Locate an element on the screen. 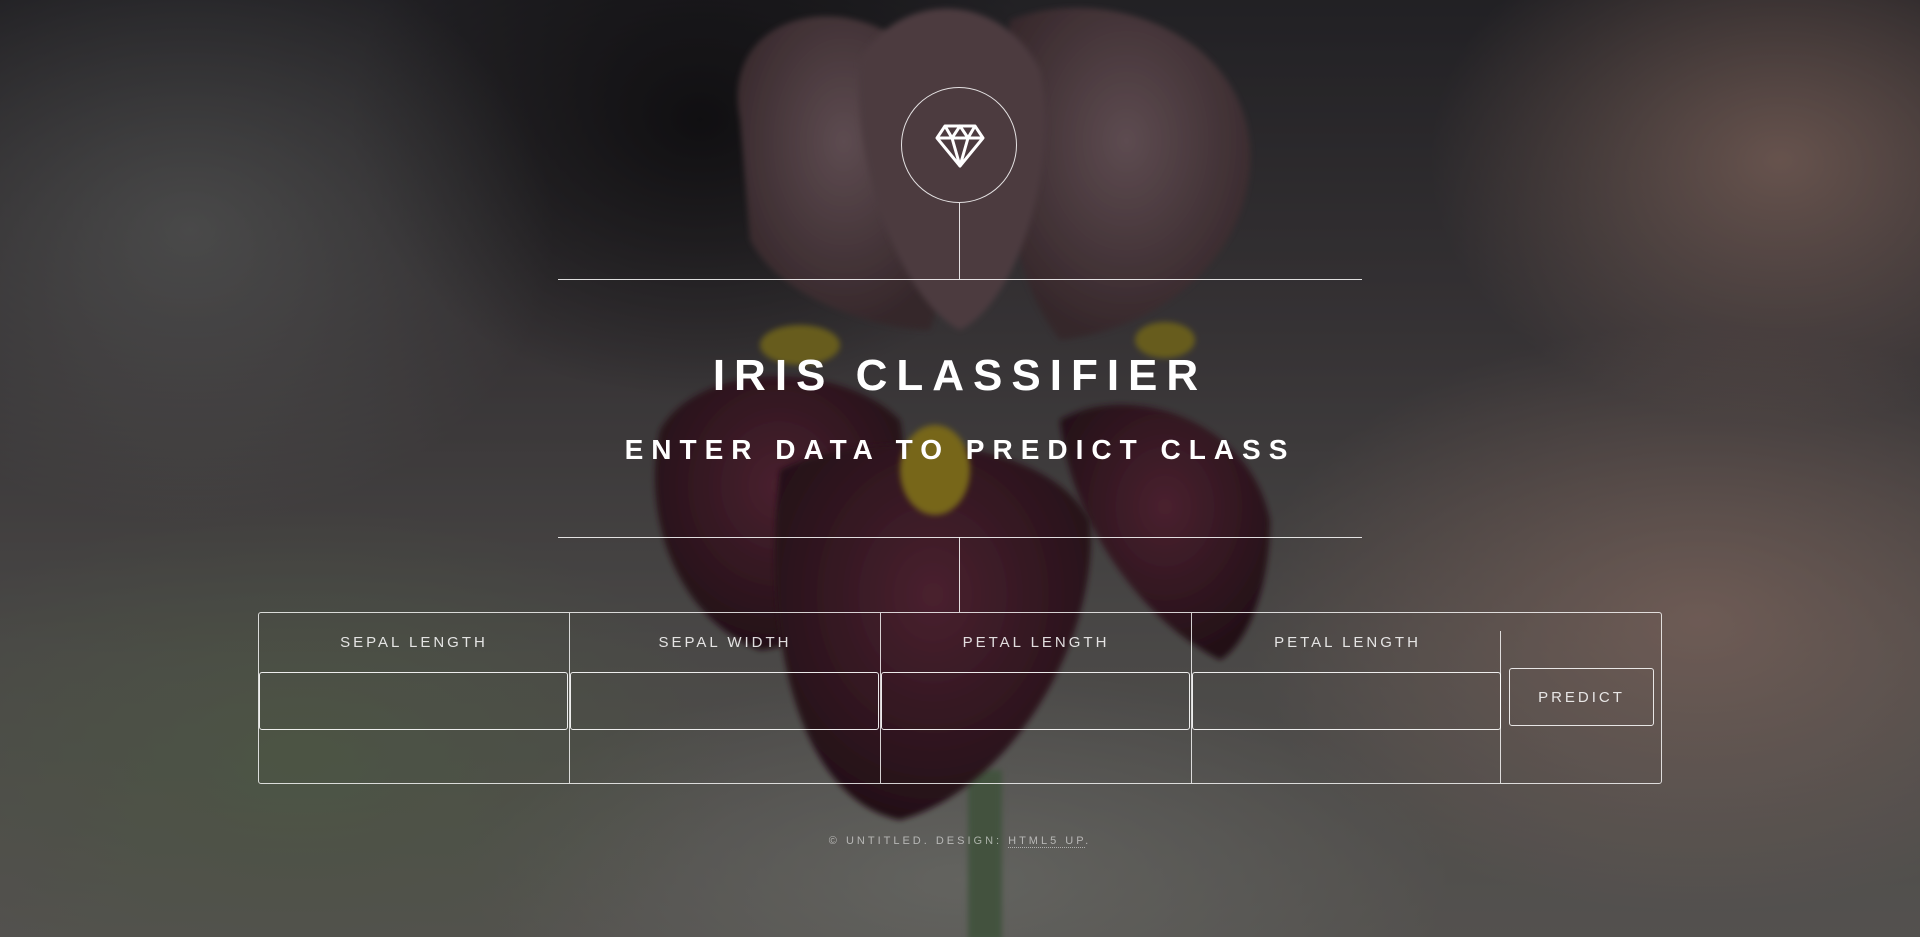  field-sepal-width: SEPAL WIDTH is located at coordinates (725, 698).